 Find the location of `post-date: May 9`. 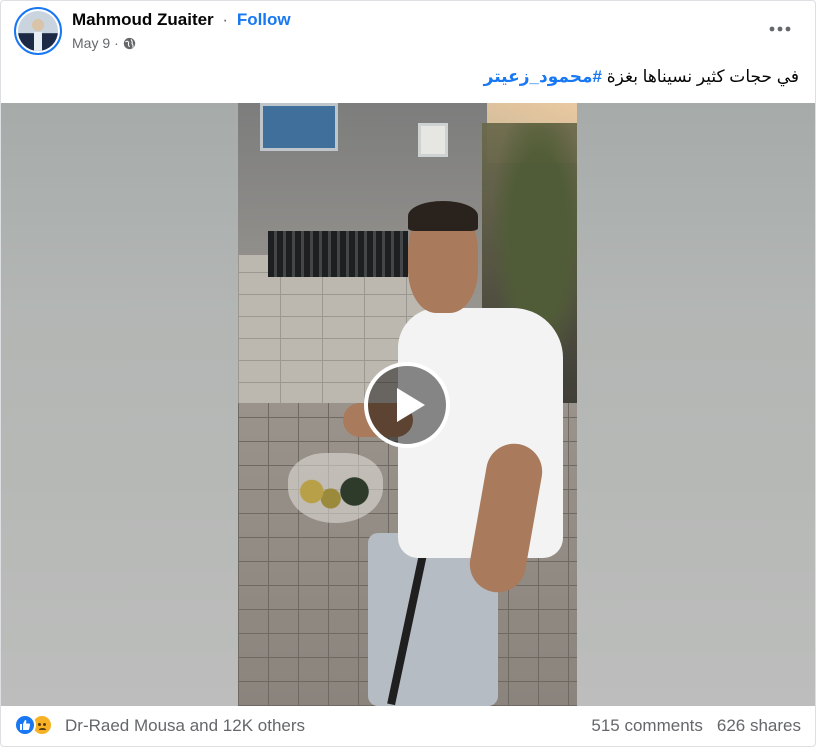

post-date: May 9 is located at coordinates (91, 43).